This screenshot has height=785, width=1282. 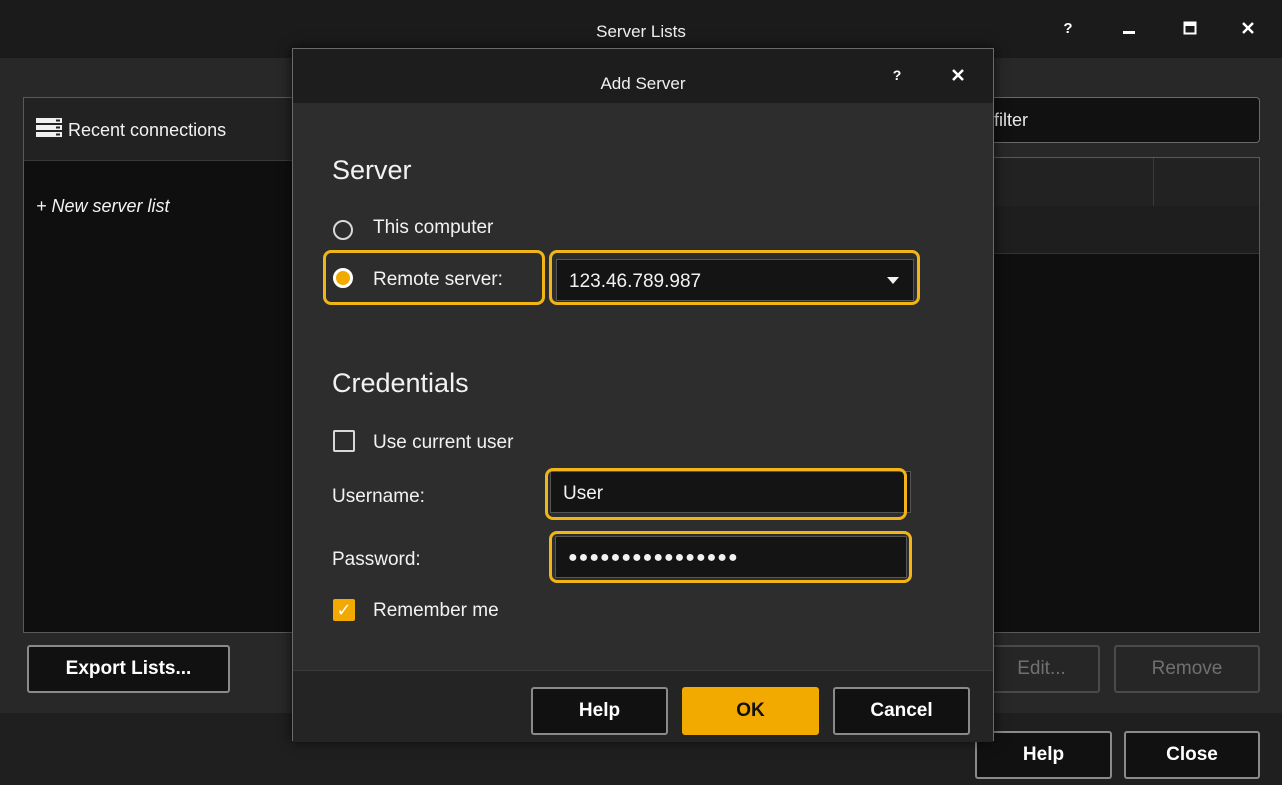 I want to click on credentials-section-title: Credentials, so click(x=400, y=383).